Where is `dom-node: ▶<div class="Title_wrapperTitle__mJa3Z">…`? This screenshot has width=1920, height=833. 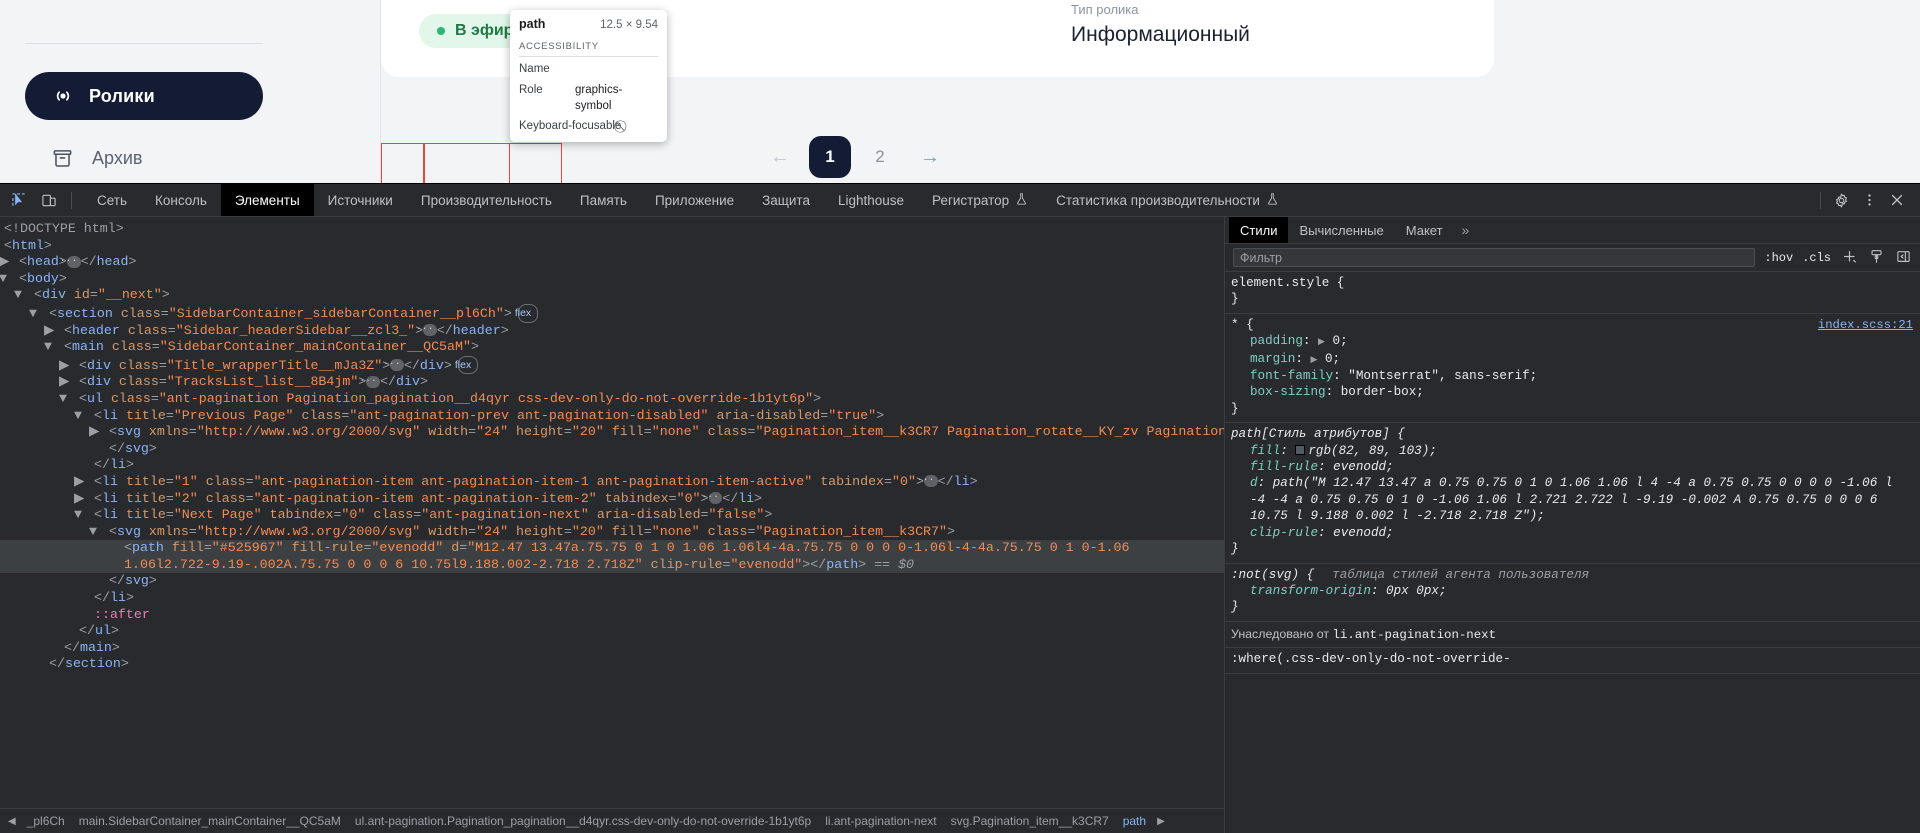 dom-node: ▶<div class="Title_wrapperTitle__mJa3Z">… is located at coordinates (612, 365).